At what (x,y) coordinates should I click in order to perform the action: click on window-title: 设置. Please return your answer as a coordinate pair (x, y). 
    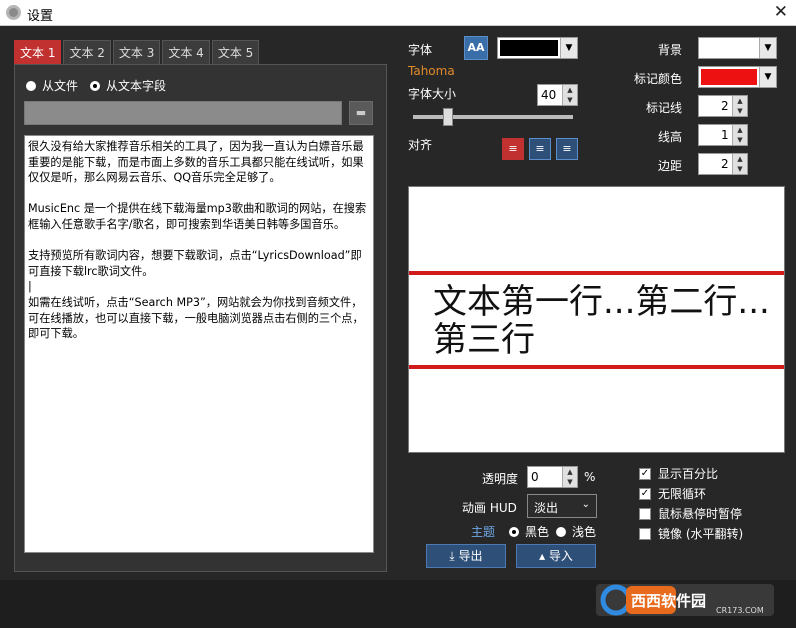
    Looking at the image, I should click on (40, 16).